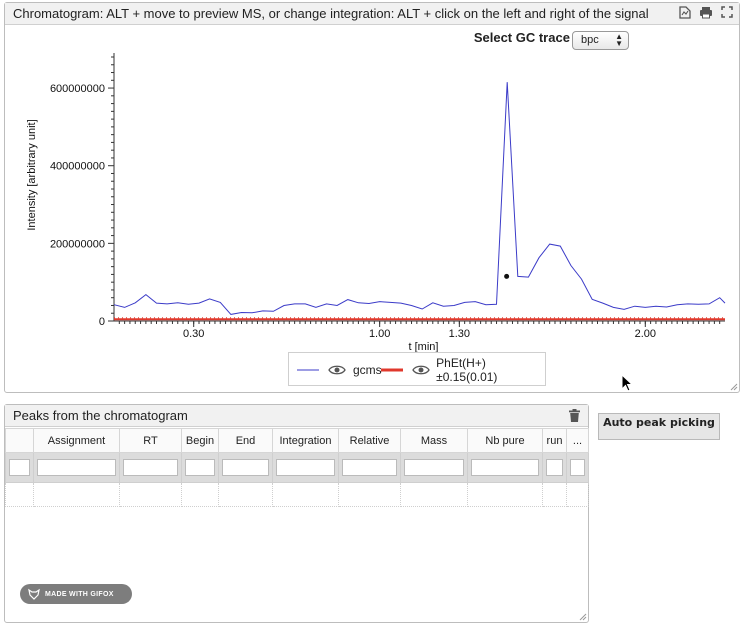  I want to click on legend-item-phet: PhEt(H+)±0.15(0.01), so click(463, 370).